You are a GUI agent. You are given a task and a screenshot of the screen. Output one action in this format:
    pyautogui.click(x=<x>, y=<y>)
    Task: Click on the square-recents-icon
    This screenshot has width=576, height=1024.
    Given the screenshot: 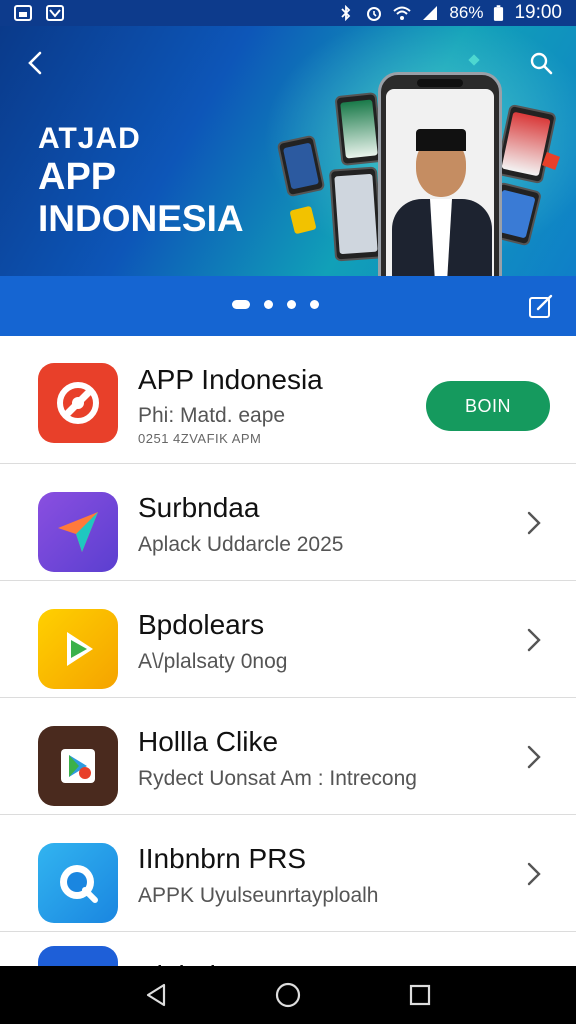 What is the action you would take?
    pyautogui.click(x=420, y=995)
    